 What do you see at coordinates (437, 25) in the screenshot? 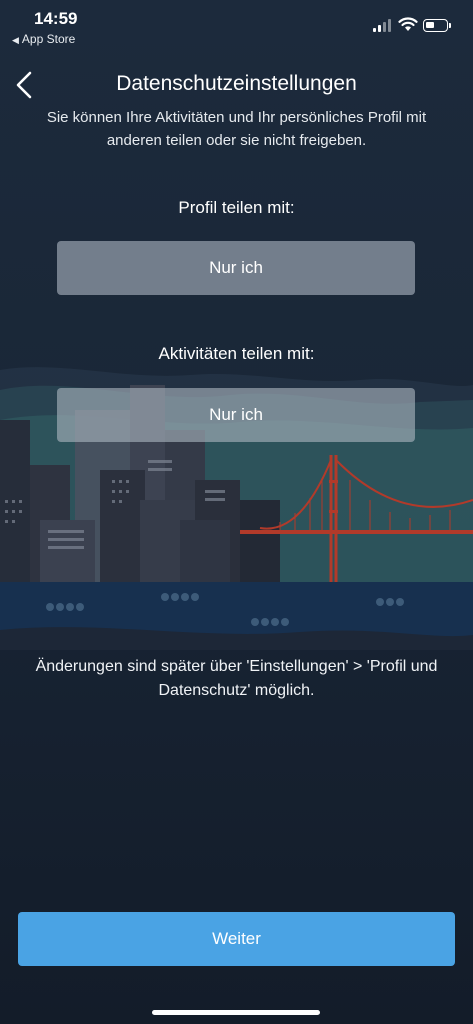
I see `battery-icon` at bounding box center [437, 25].